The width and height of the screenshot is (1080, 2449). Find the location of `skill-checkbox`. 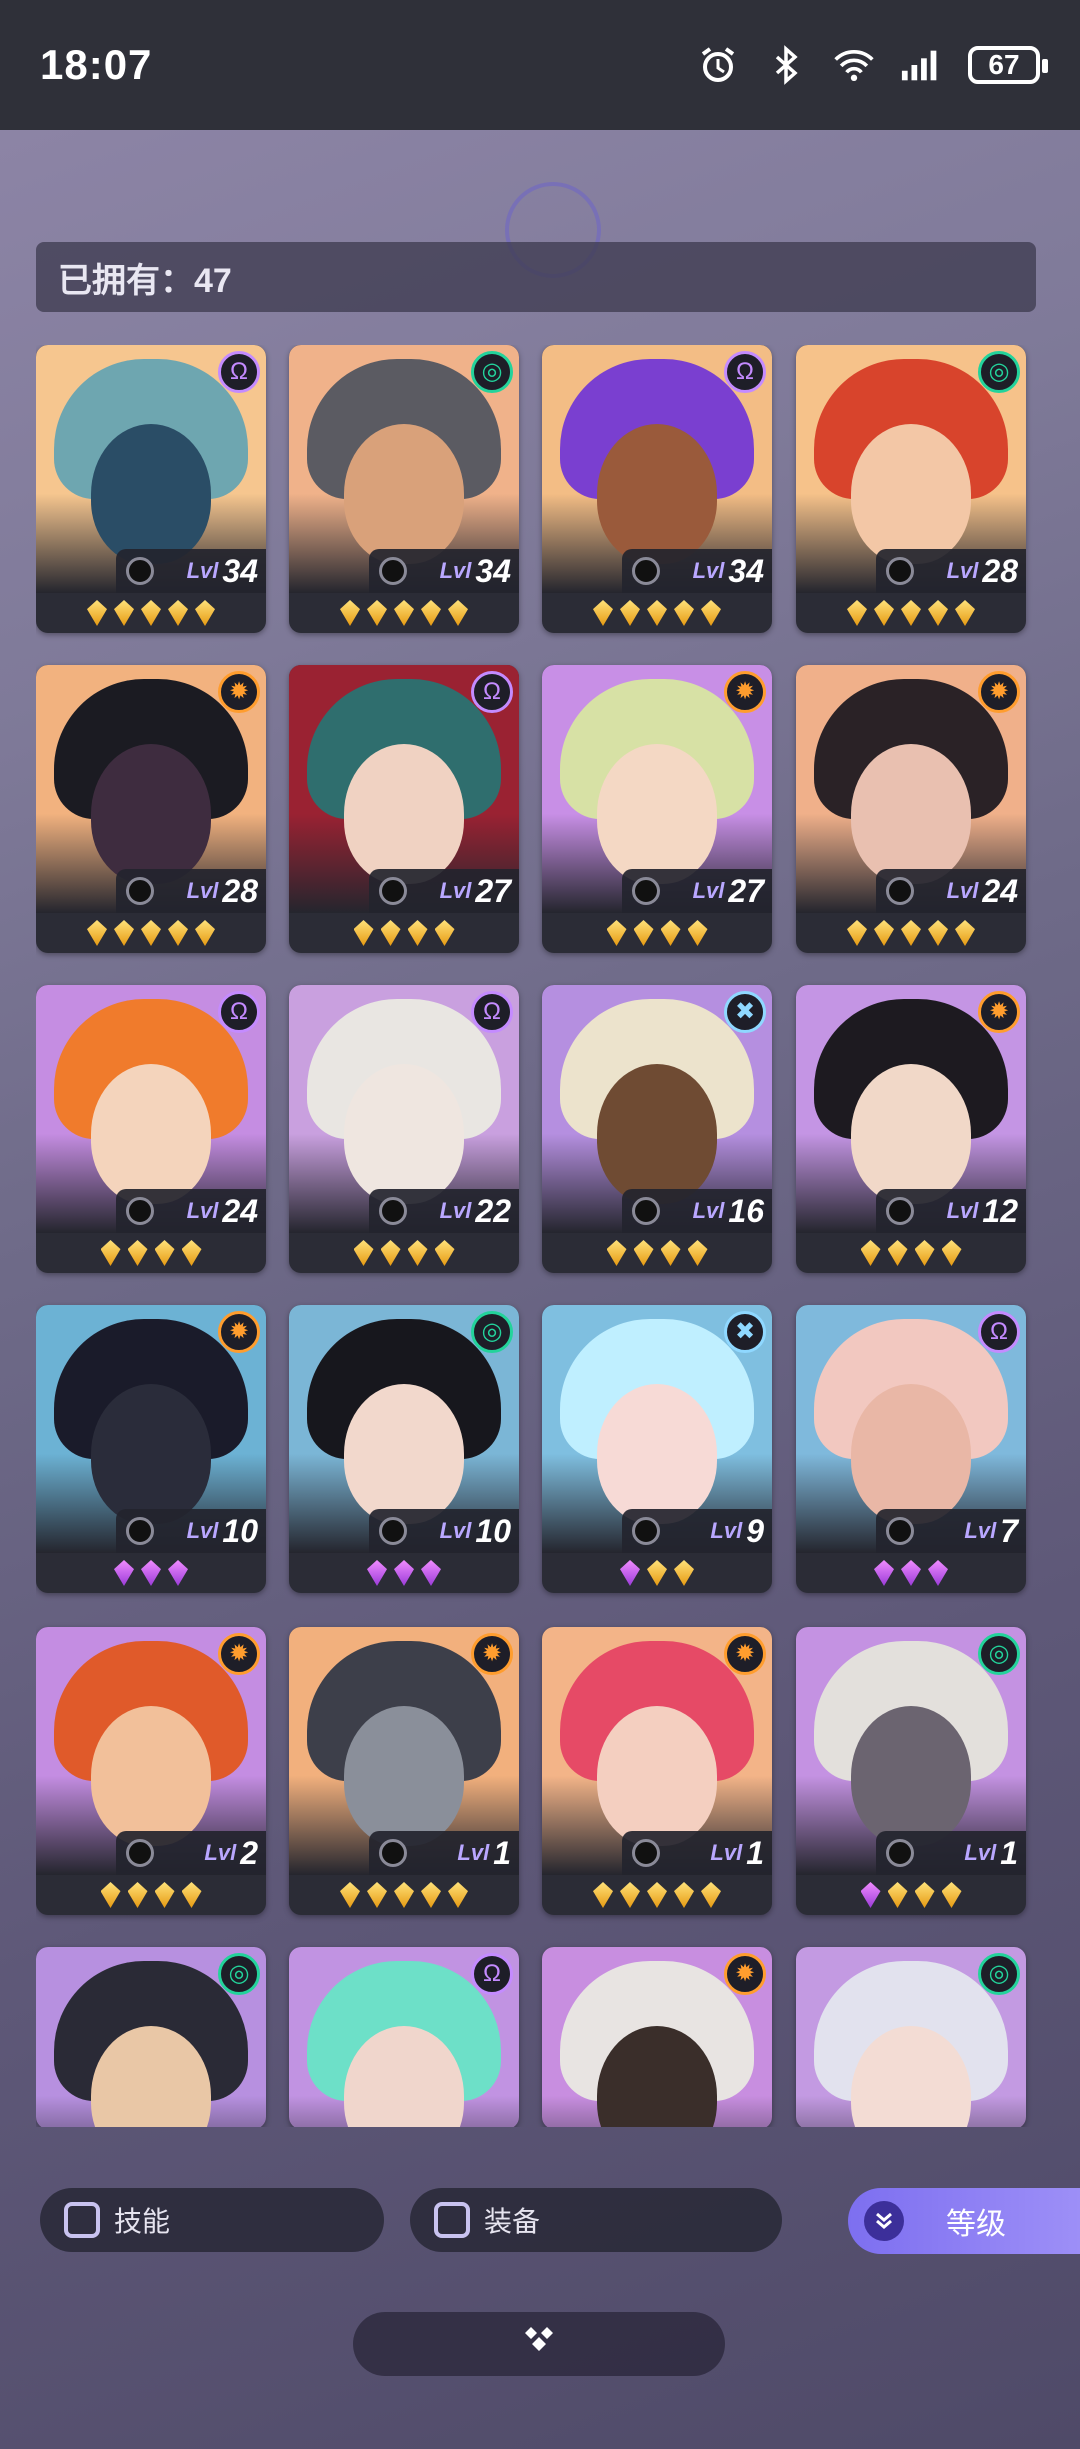

skill-checkbox is located at coordinates (82, 2220).